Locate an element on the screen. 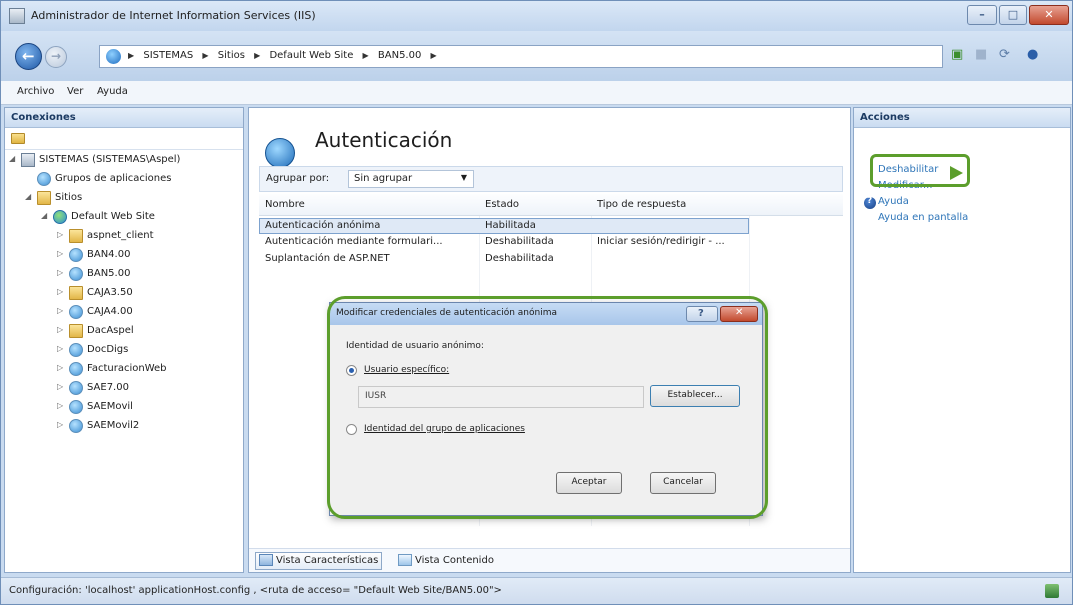 The width and height of the screenshot is (1073, 605). table-row: Suplantación de ASP.NET Deshabilitada is located at coordinates (551, 260).